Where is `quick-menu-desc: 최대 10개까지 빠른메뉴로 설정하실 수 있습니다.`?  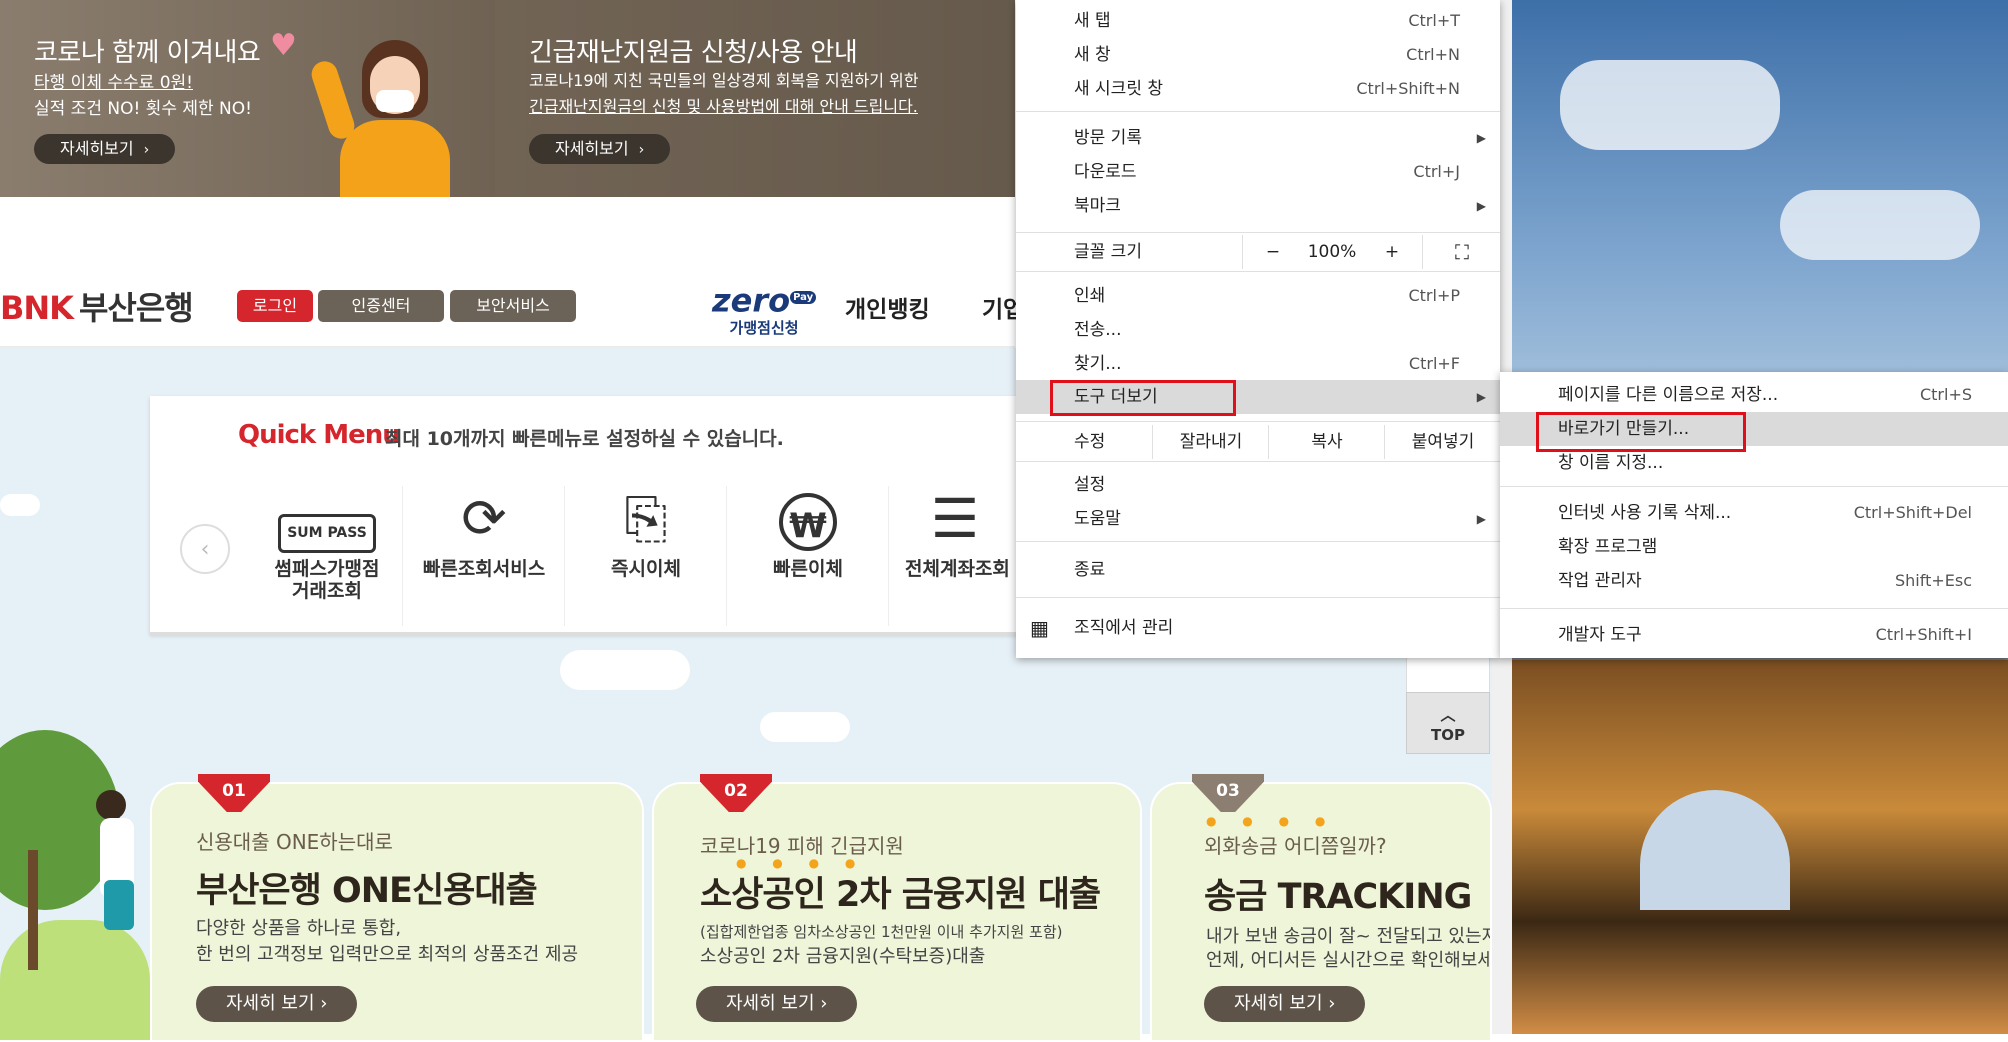
quick-menu-desc: 최대 10개까지 빠른메뉴로 설정하실 수 있습니다. is located at coordinates (584, 439).